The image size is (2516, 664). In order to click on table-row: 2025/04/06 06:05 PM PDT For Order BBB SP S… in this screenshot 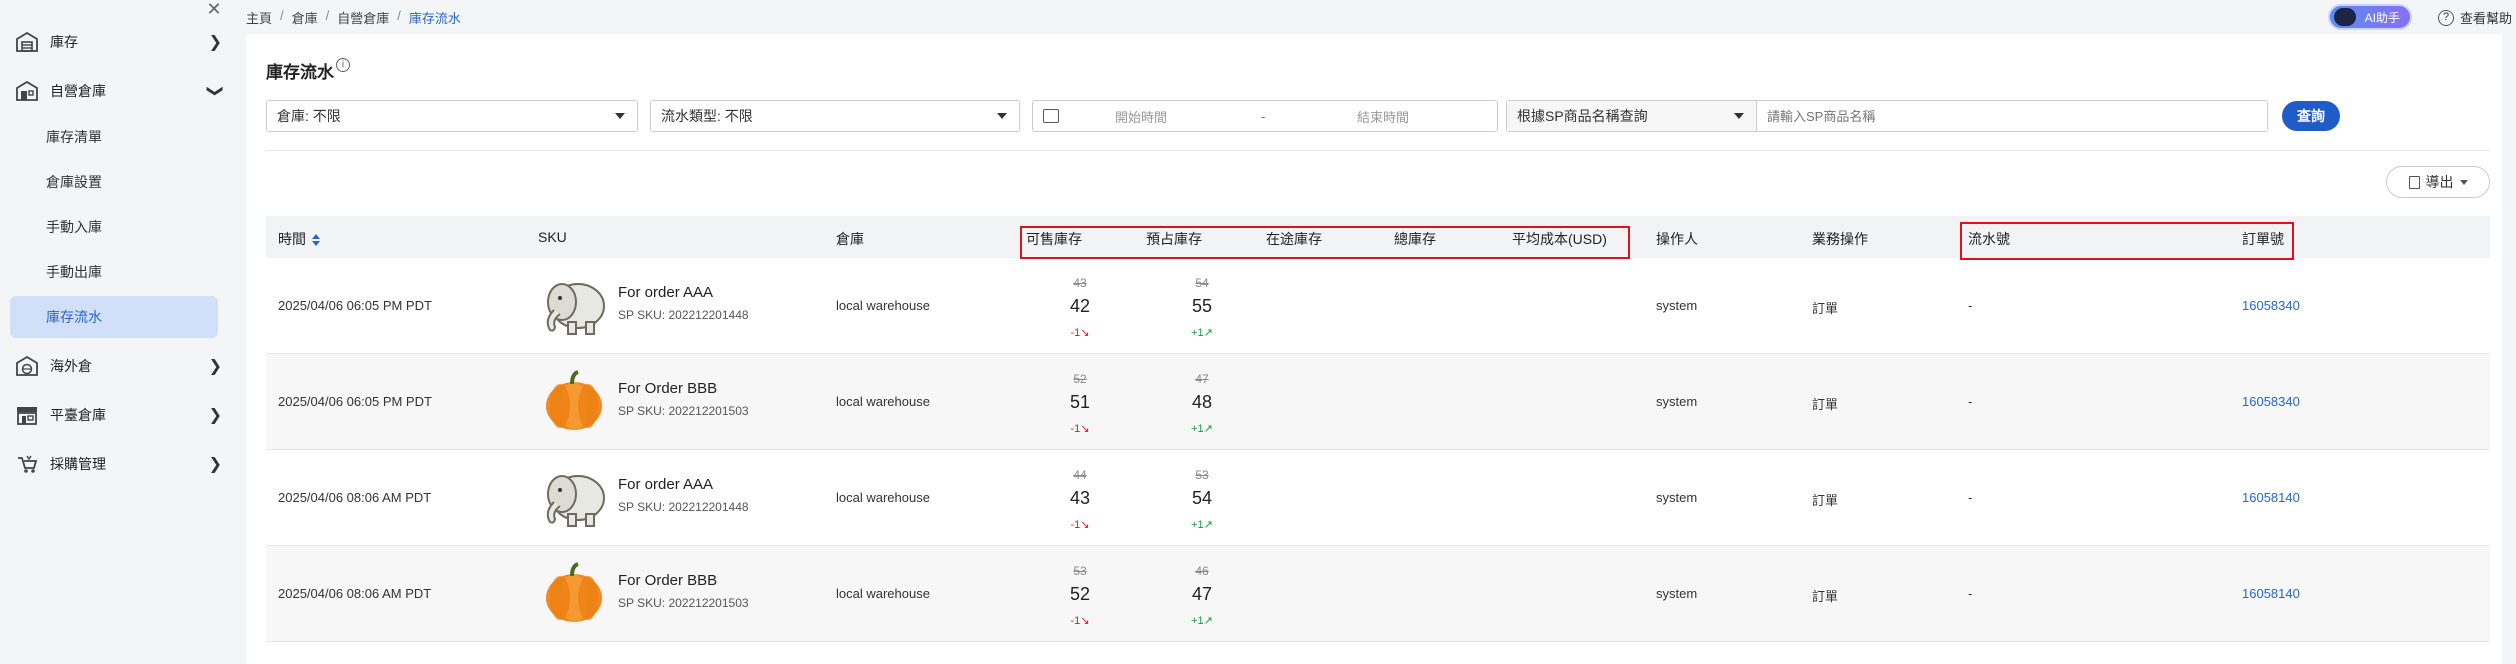, I will do `click(1378, 402)`.